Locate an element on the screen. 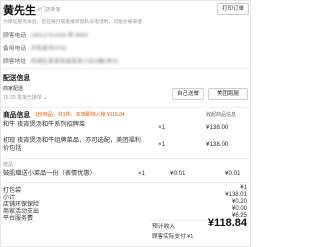 This screenshot has width=320, height=247. gift-name: 鼓肌赠送小菜品一份（表情优惠） is located at coordinates (49, 173).